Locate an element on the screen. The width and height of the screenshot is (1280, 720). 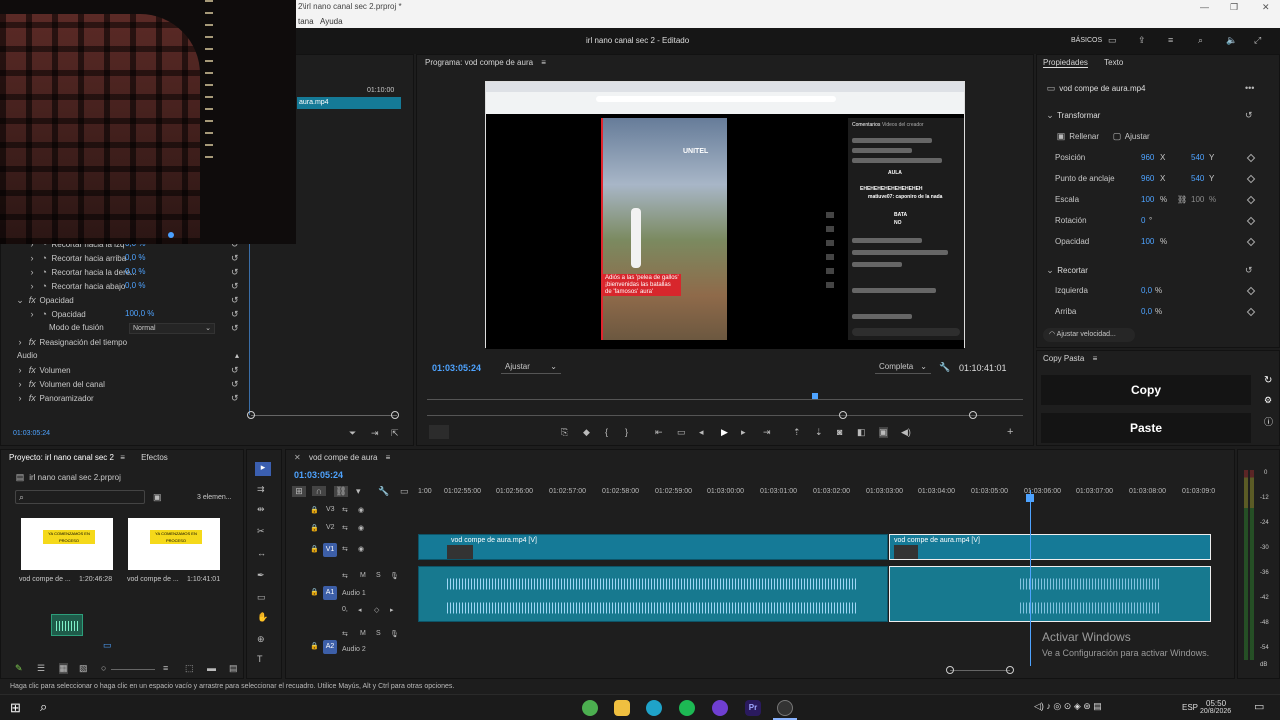
razor-icon: ✂ is located at coordinates (261, 531).